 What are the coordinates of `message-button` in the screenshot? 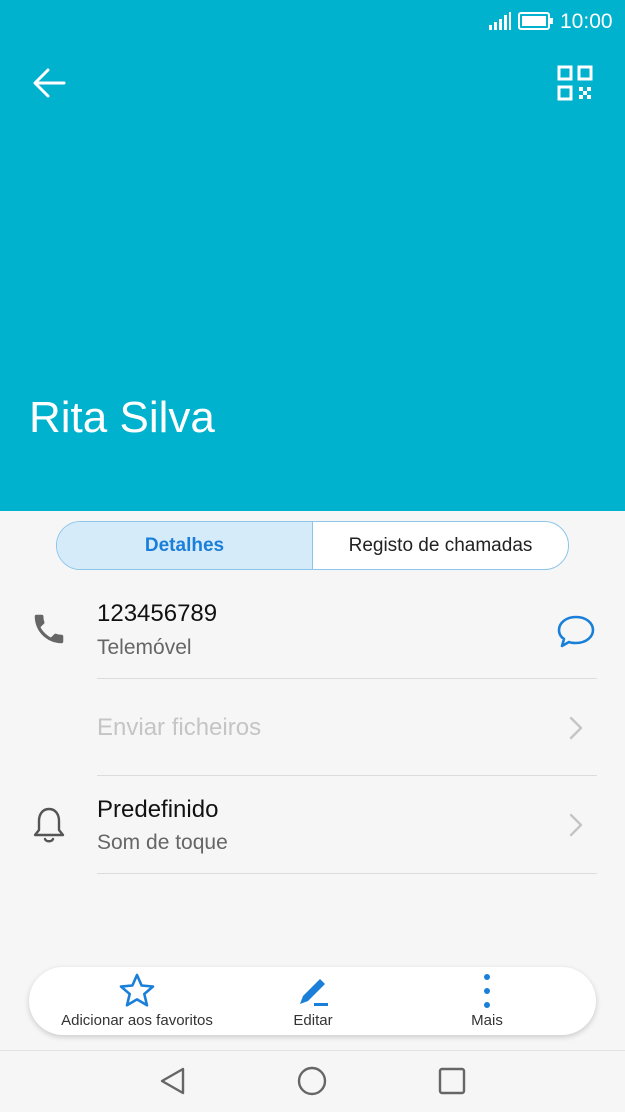 It's located at (576, 631).